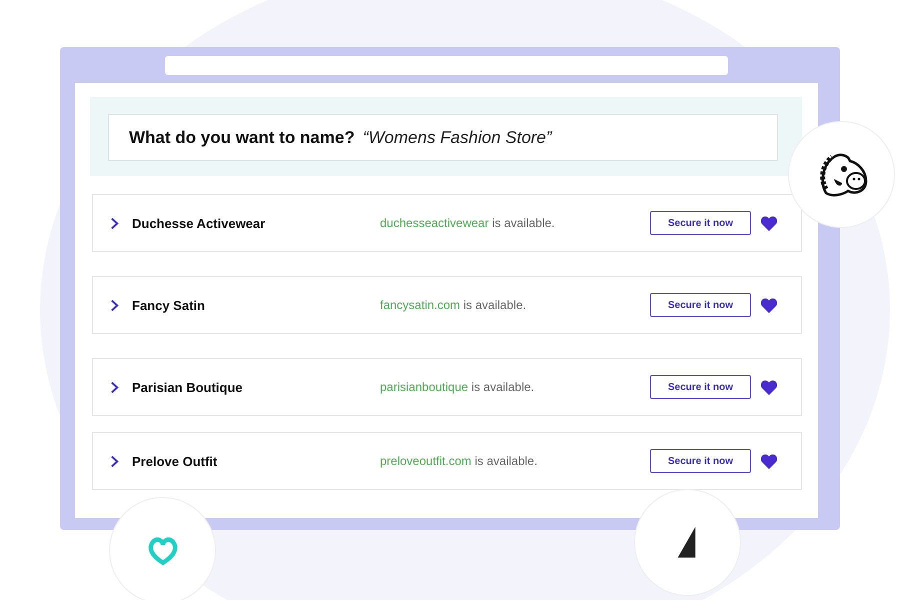 The width and height of the screenshot is (900, 600). I want to click on business-name: Prelove Outfit, so click(175, 461).